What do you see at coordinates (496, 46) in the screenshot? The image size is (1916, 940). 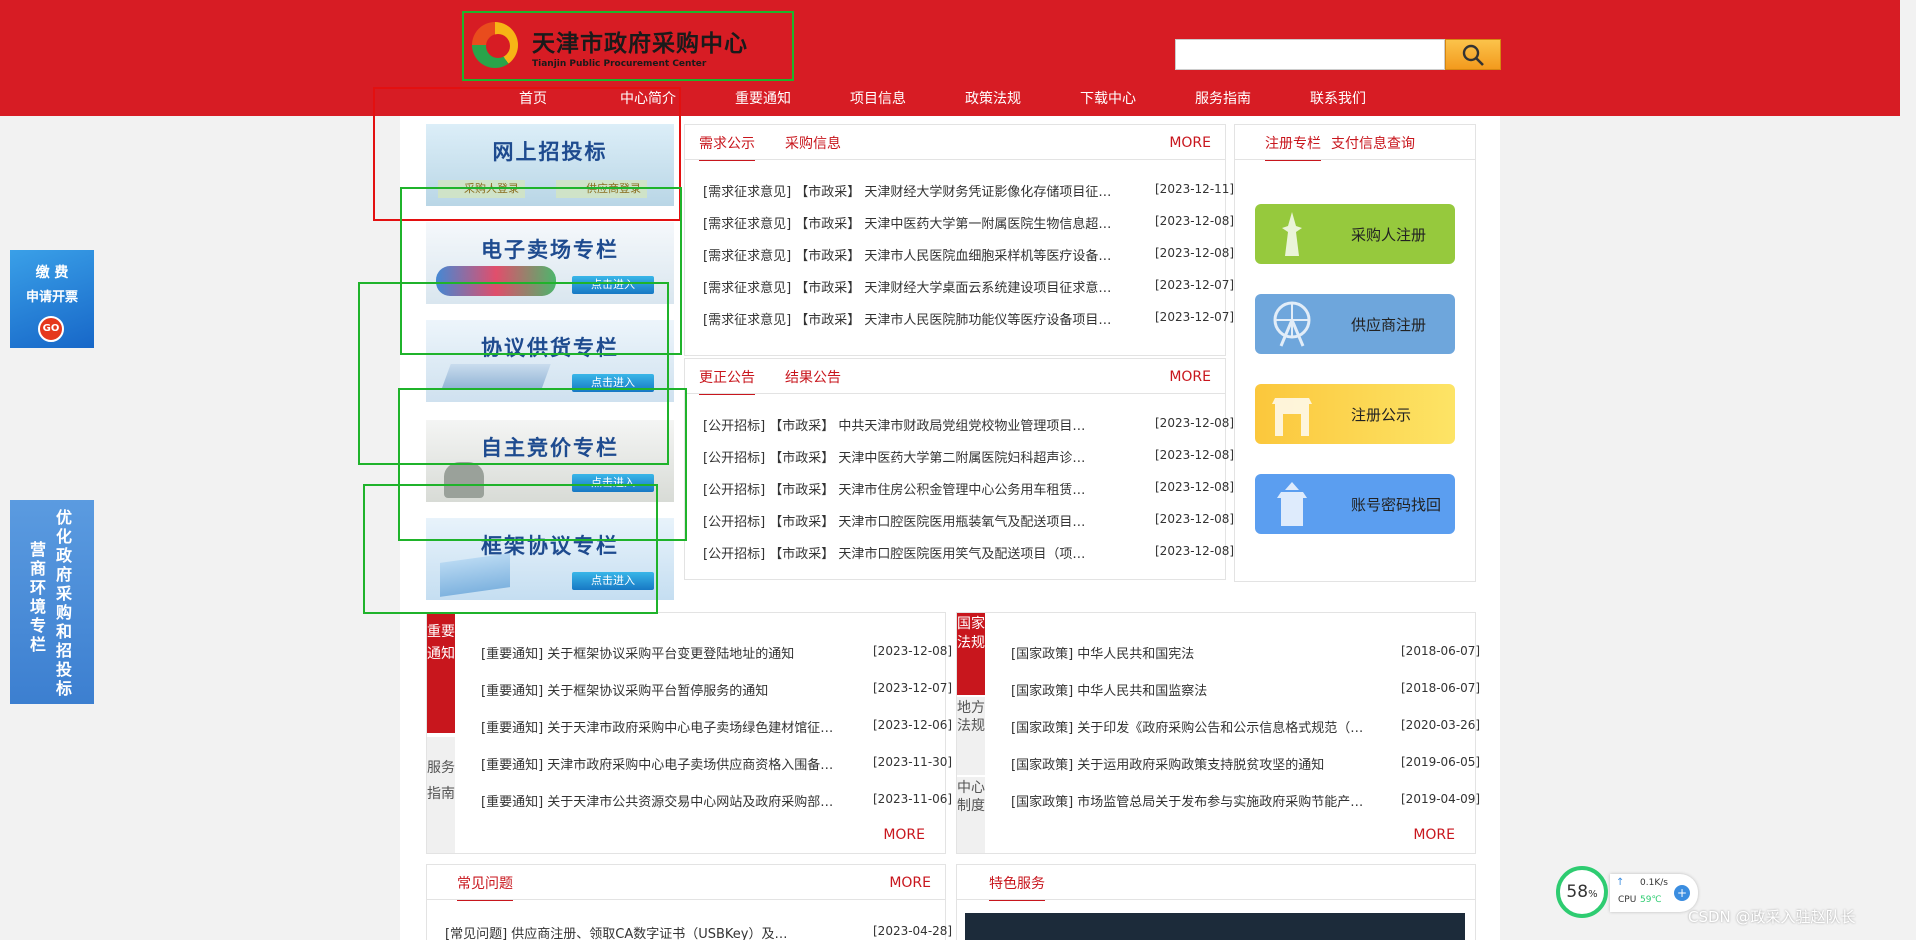 I see `logo-emblem-icon` at bounding box center [496, 46].